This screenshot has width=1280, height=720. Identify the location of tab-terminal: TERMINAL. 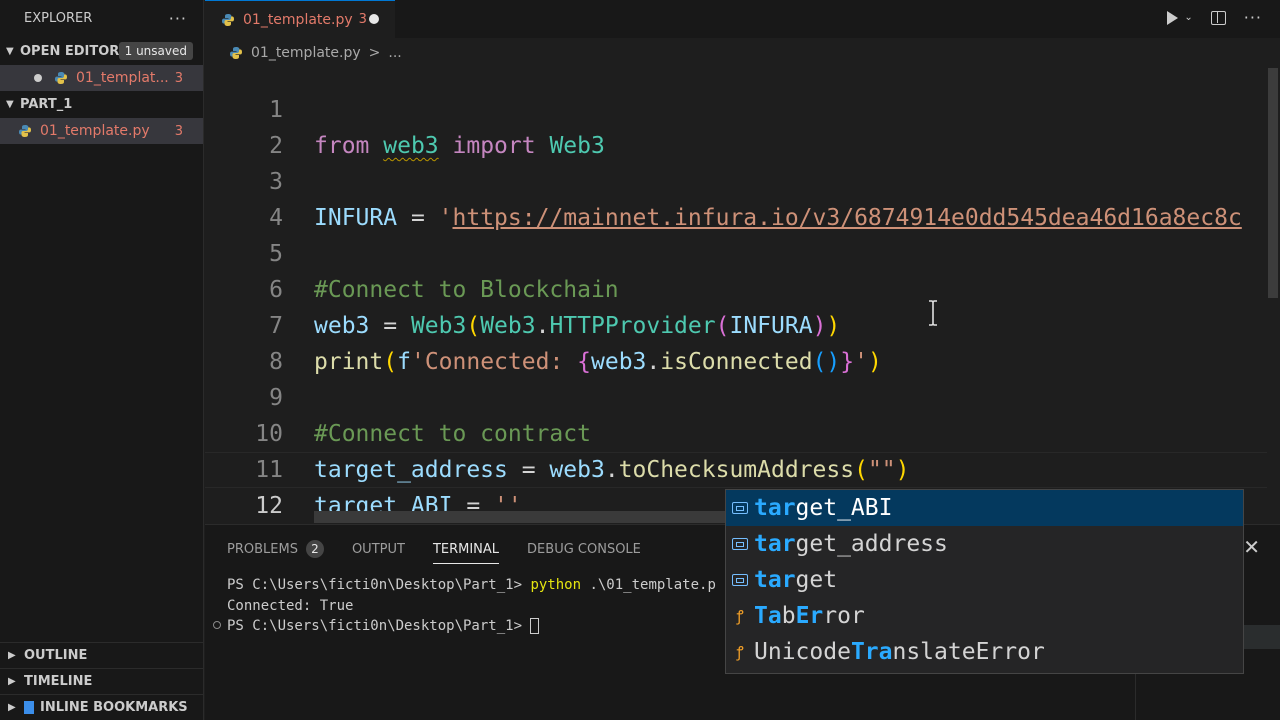
(466, 550).